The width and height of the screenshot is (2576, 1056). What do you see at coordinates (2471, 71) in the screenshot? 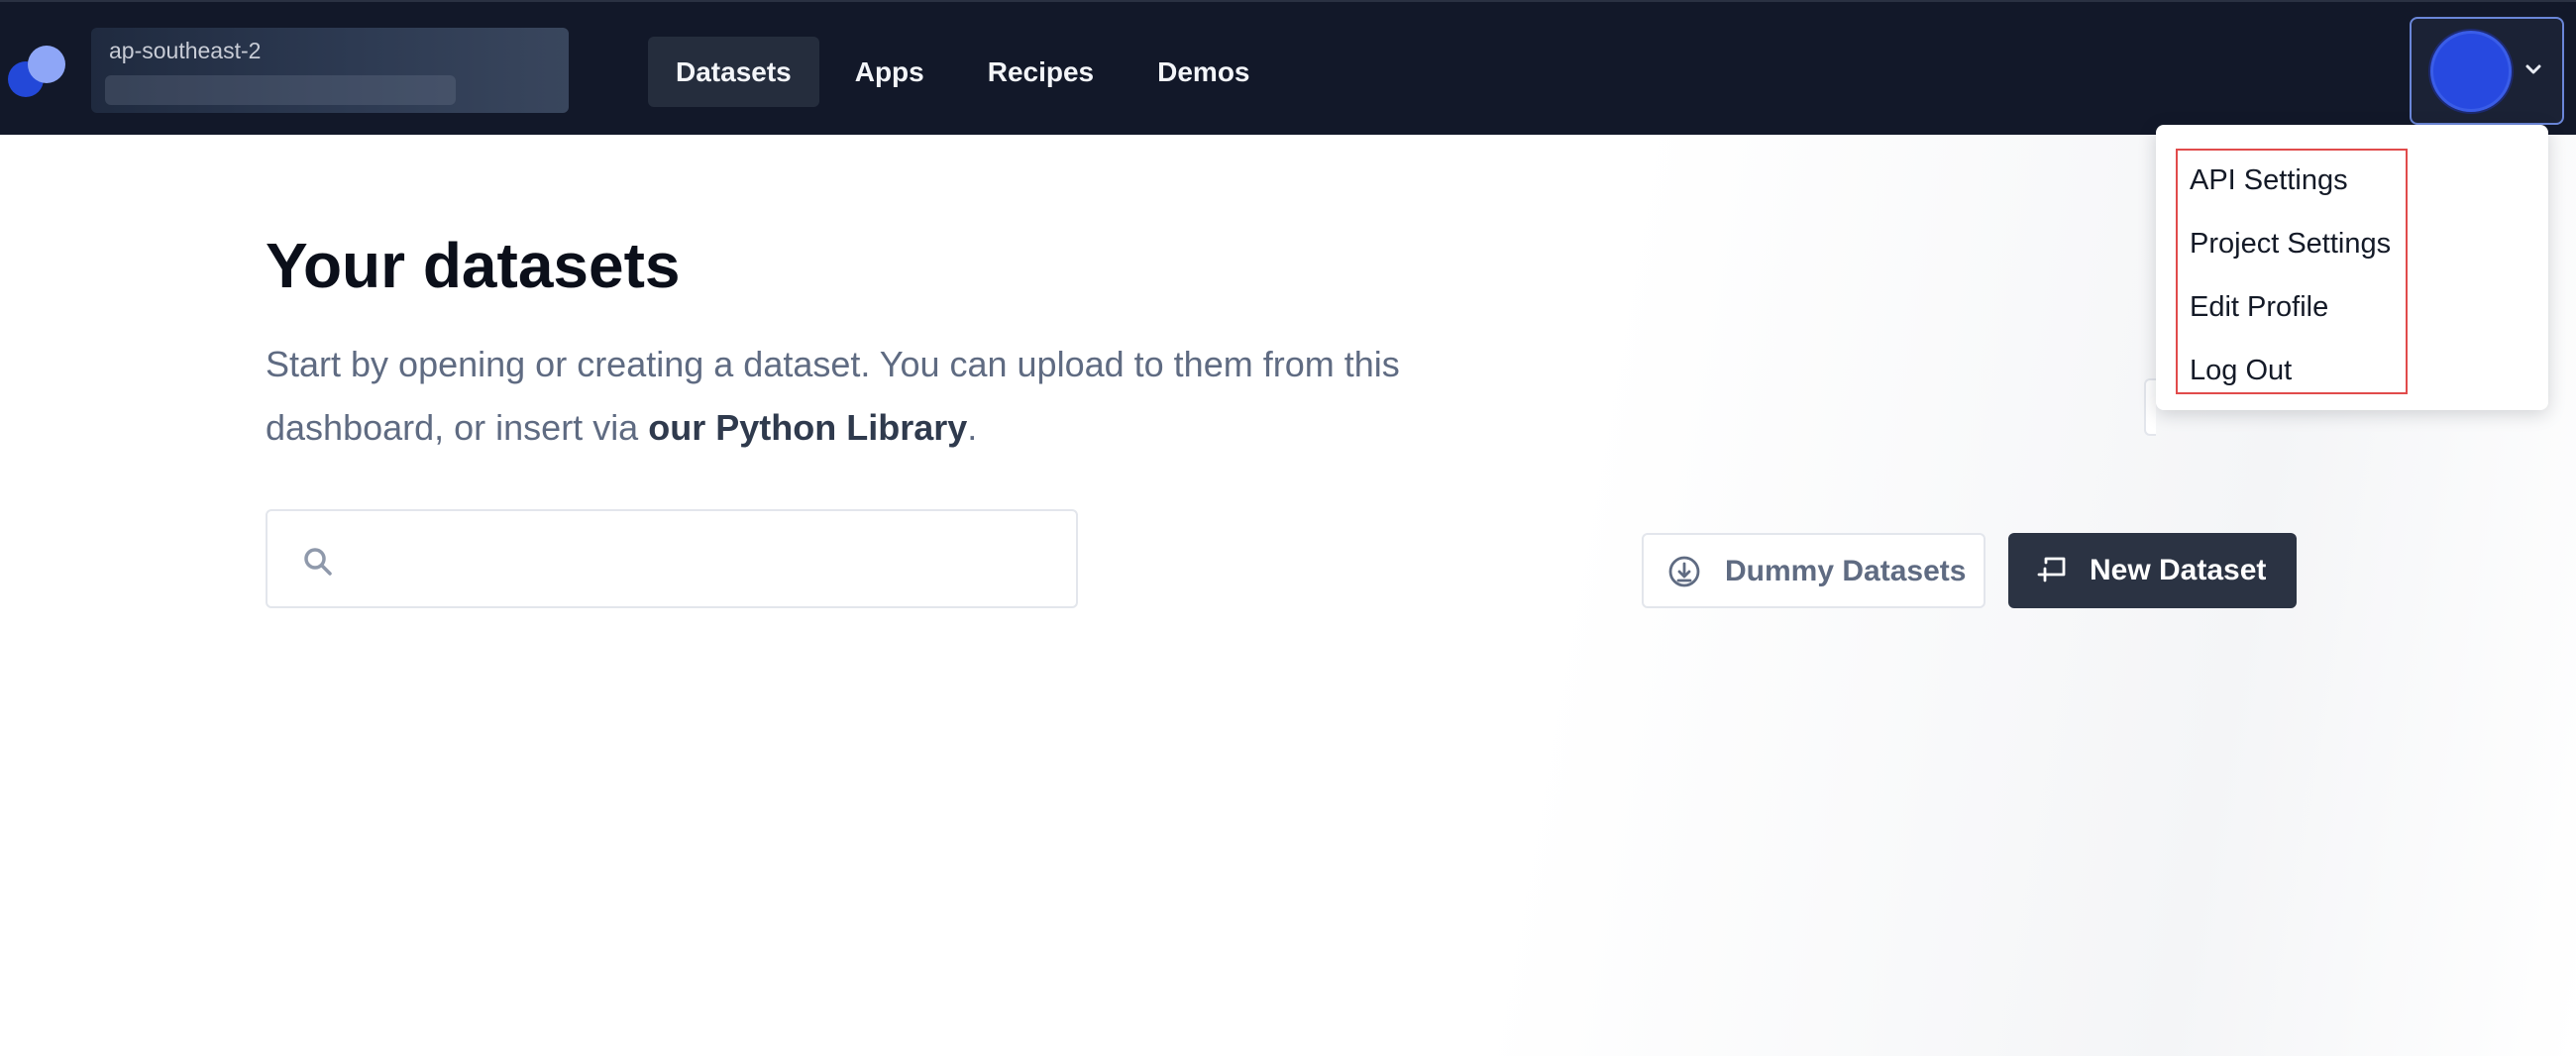
I see `avatar` at bounding box center [2471, 71].